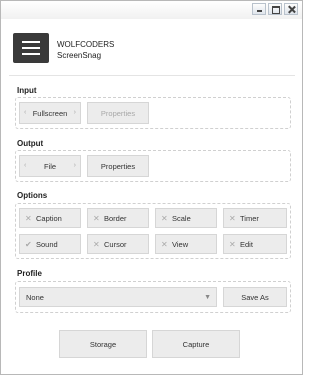  I want to click on storage-button: Storage, so click(103, 344).